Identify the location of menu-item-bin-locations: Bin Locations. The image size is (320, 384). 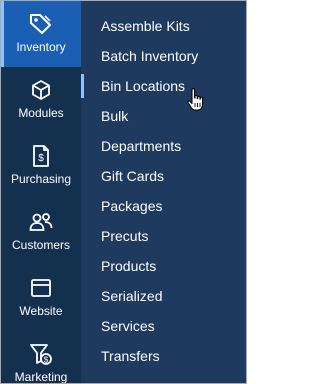
(163, 86).